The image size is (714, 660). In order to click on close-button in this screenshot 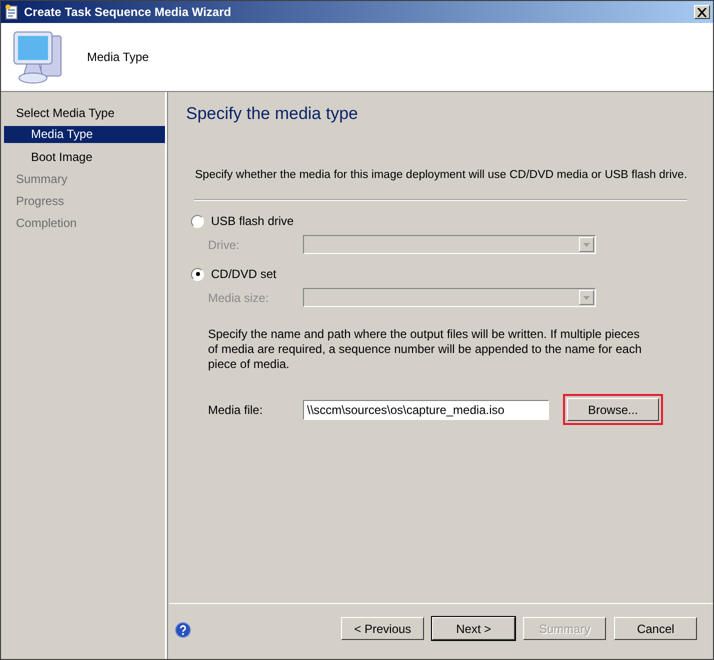, I will do `click(702, 12)`.